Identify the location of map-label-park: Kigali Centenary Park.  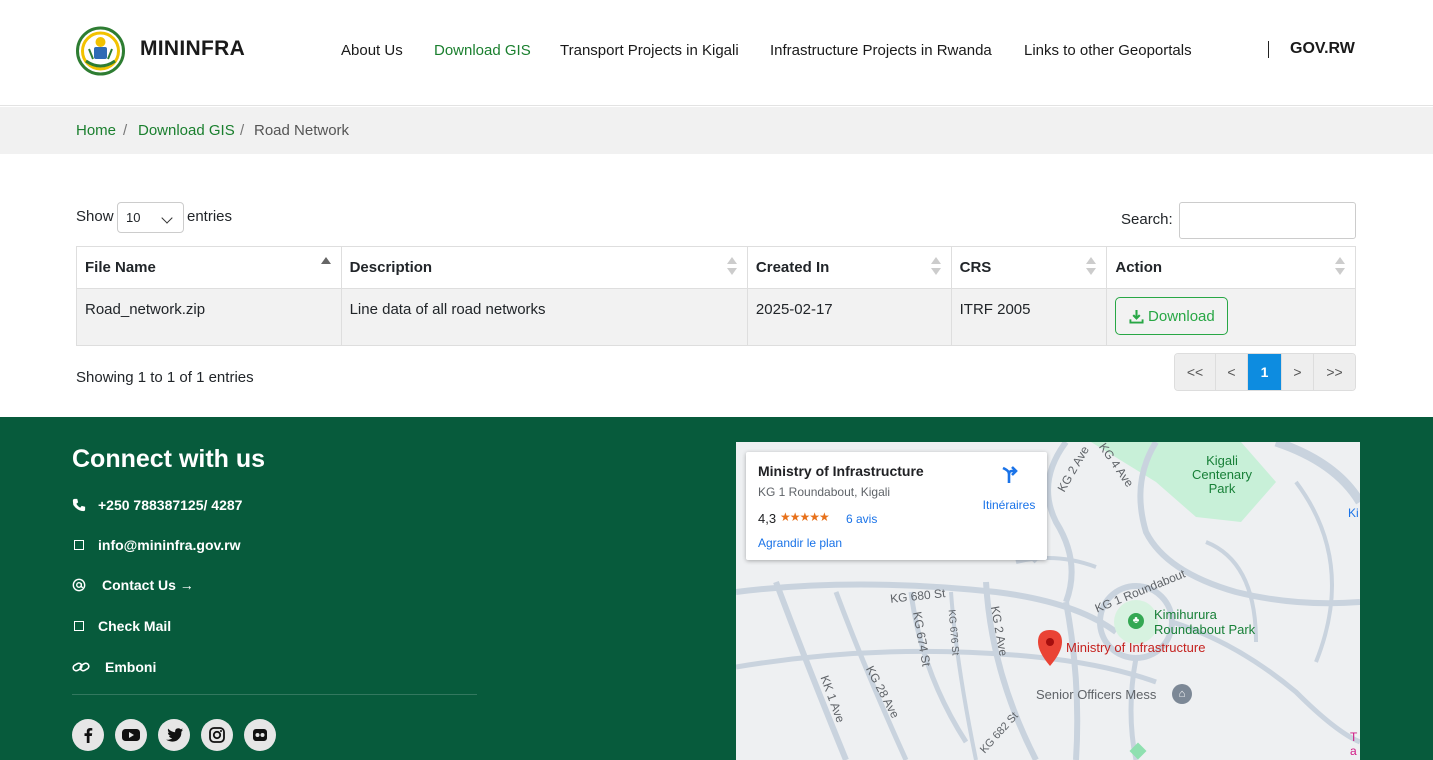
(1222, 475).